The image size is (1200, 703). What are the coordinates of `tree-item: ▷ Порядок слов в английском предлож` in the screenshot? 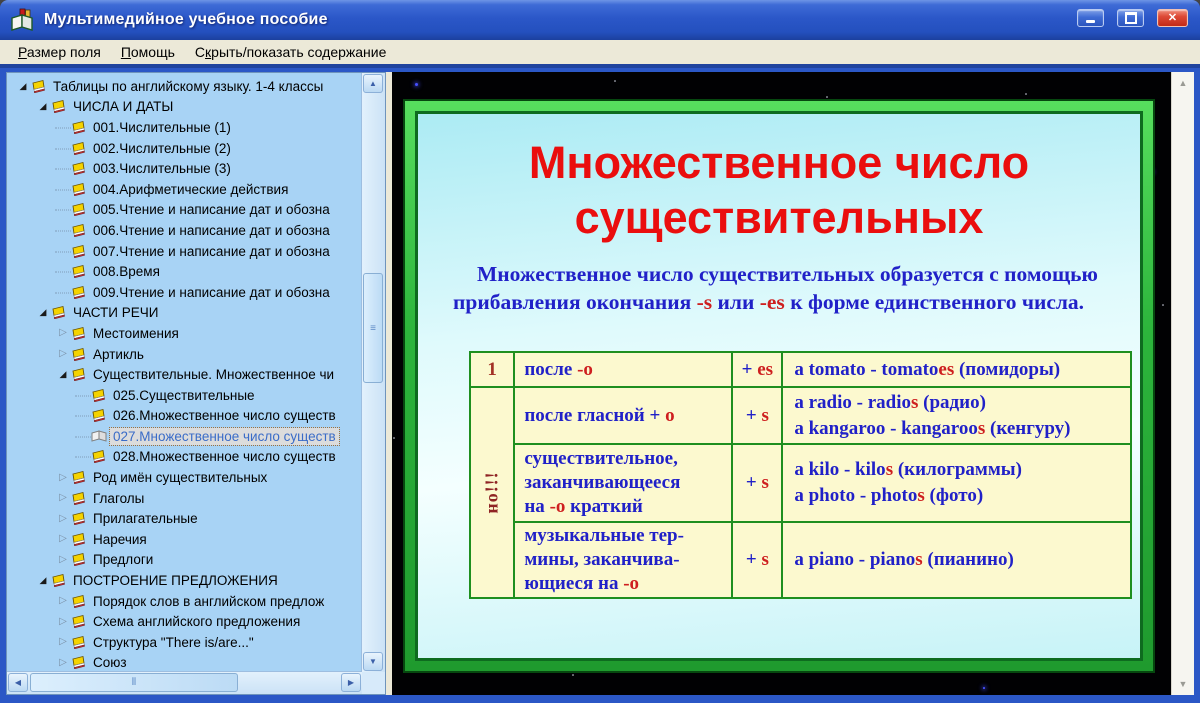 It's located at (184, 601).